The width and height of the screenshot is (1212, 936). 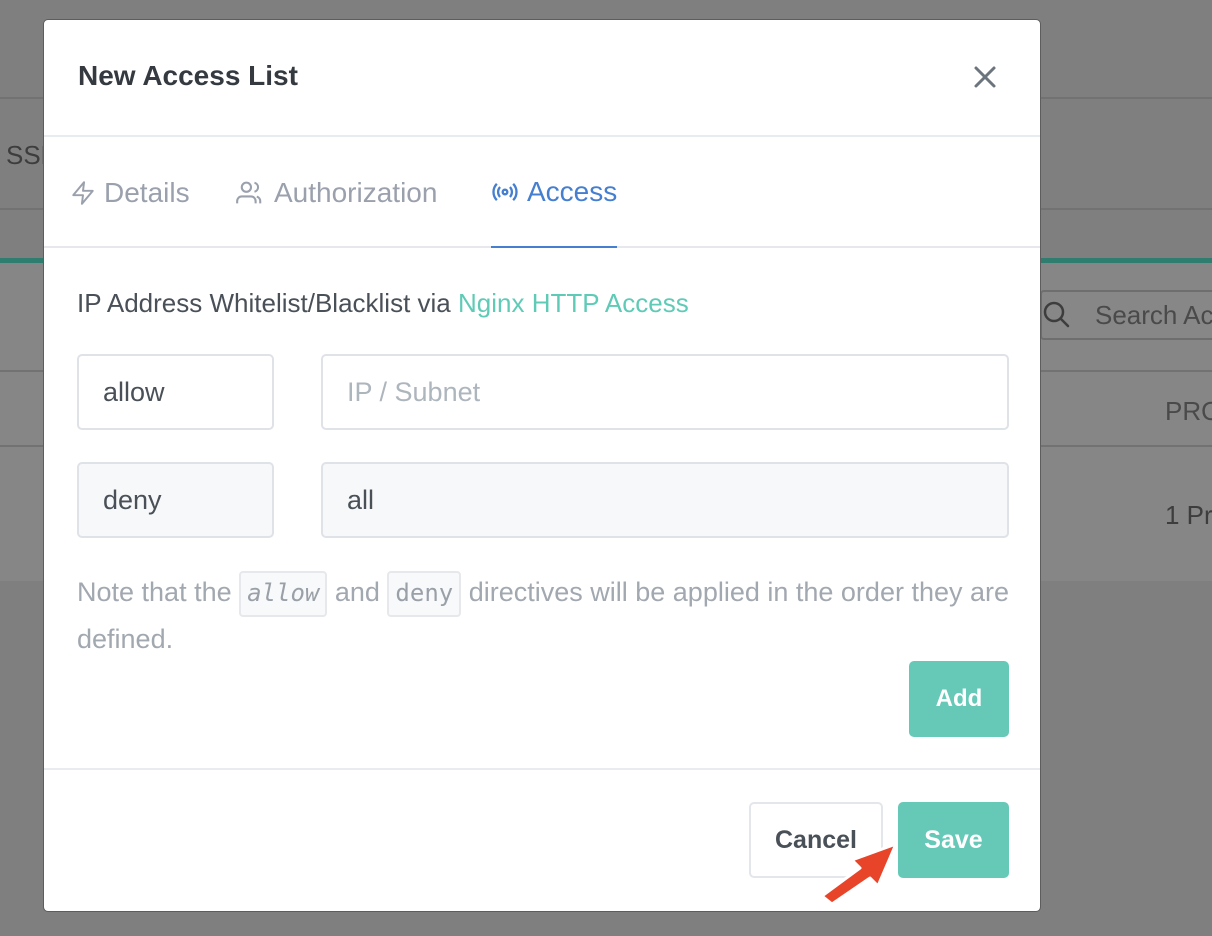 I want to click on save-button: Save, so click(x=953, y=840).